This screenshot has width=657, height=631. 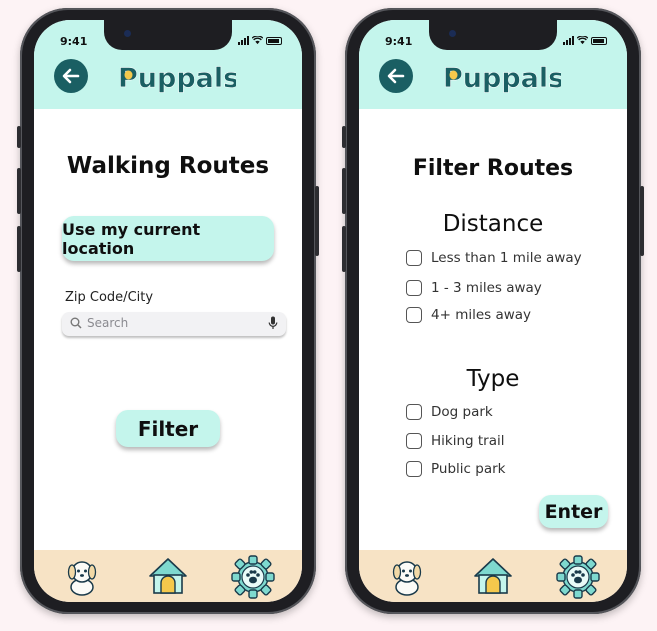 What do you see at coordinates (468, 441) in the screenshot?
I see `checkbox-label: Hiking trail` at bounding box center [468, 441].